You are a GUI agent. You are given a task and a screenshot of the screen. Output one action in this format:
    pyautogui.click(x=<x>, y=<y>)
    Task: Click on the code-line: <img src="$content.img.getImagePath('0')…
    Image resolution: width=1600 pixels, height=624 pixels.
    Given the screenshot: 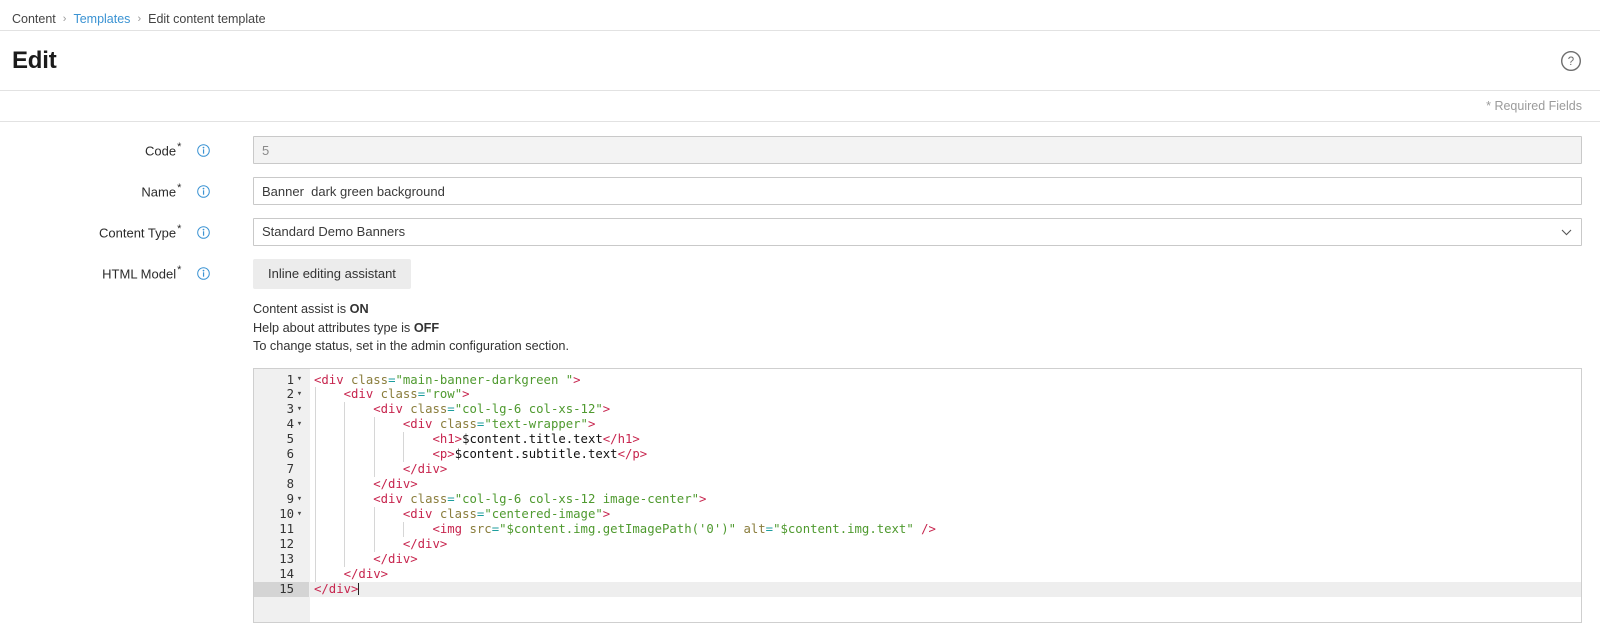 What is the action you would take?
    pyautogui.click(x=945, y=529)
    